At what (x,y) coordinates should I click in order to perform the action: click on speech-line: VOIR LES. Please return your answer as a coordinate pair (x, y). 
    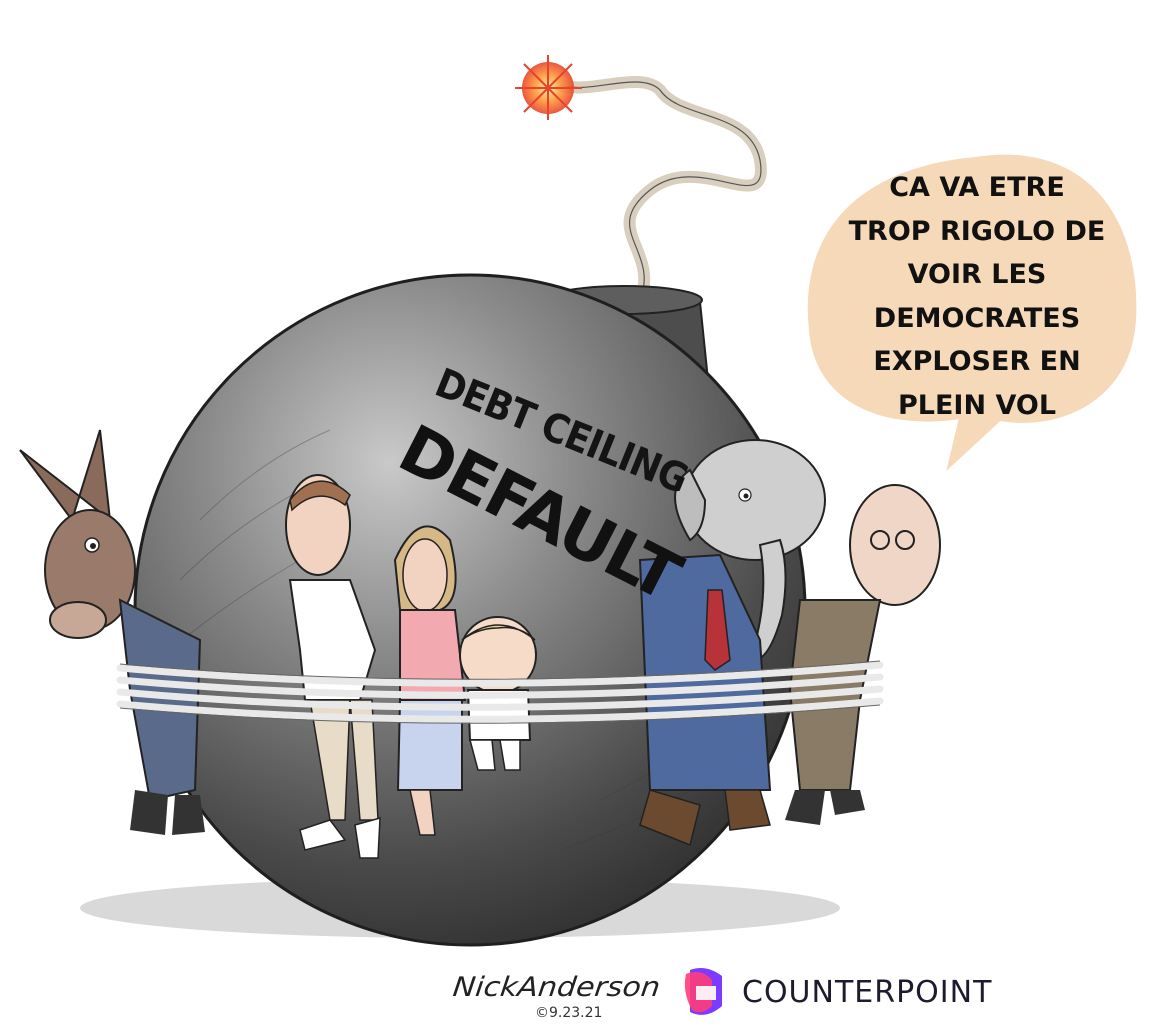
    Looking at the image, I should click on (977, 274).